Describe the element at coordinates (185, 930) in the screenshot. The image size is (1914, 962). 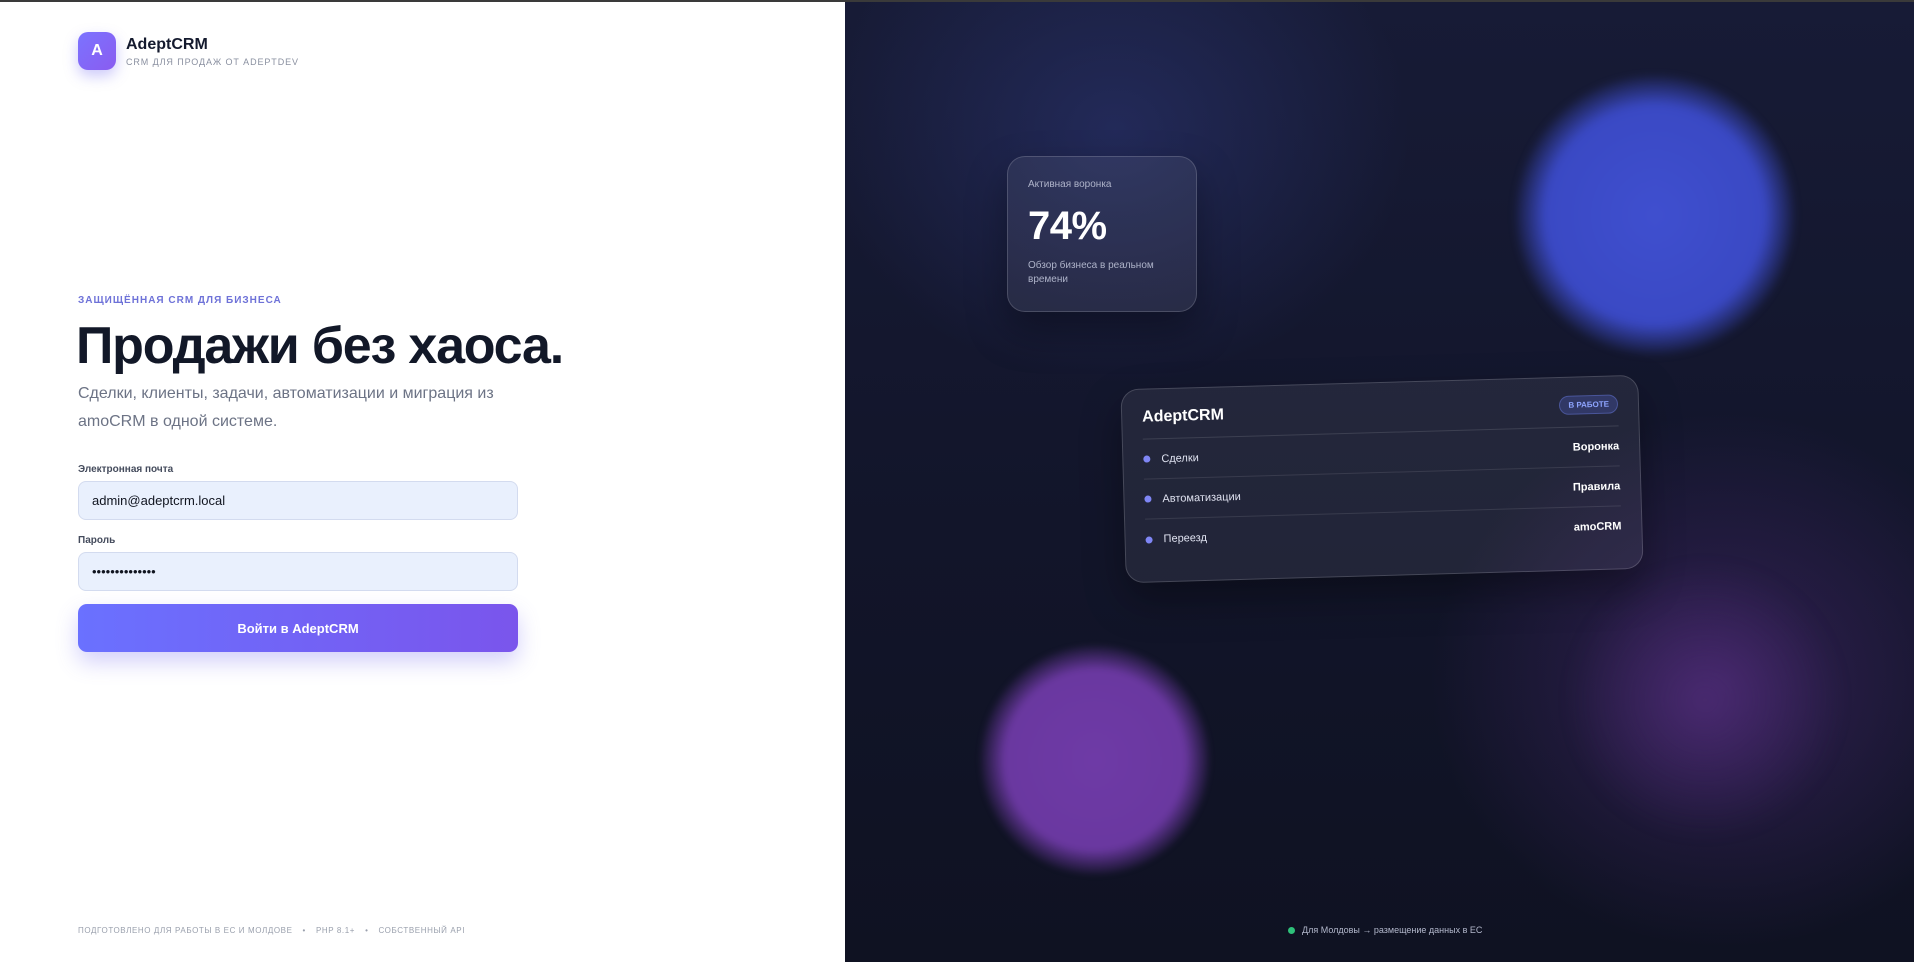
I see `footer-item-region: ПОДГОТОВЛЕНО ДЛЯ РАБОТЫ В ЕС И МОЛДОВЕ` at that location.